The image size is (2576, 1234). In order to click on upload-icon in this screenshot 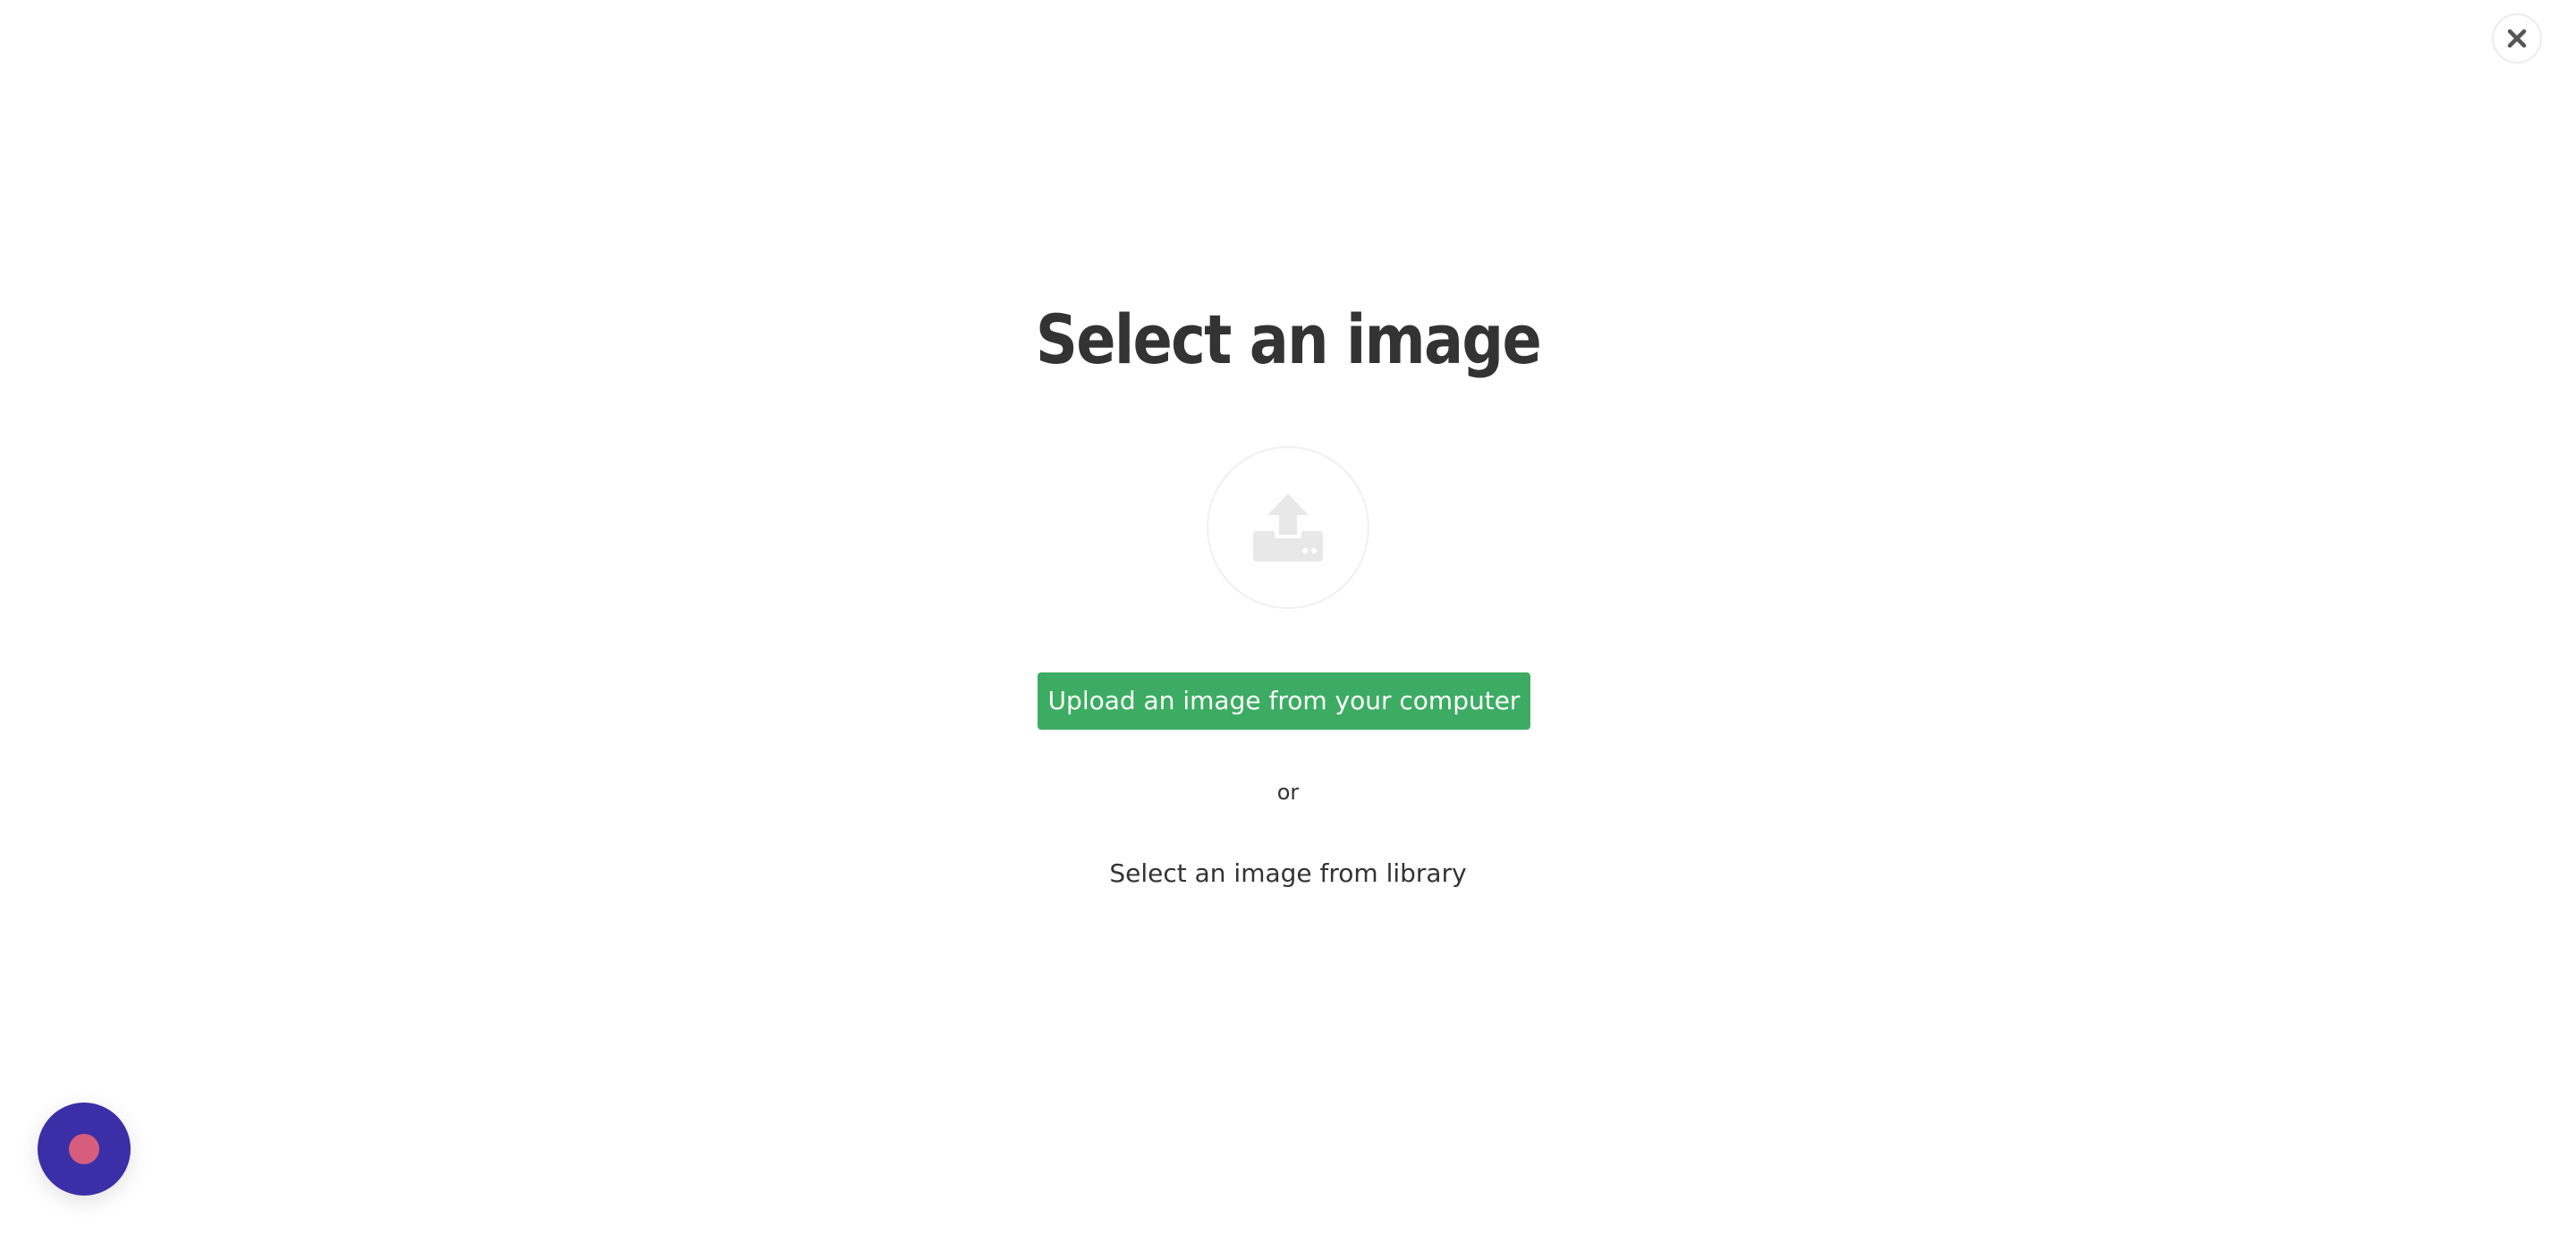, I will do `click(1288, 527)`.